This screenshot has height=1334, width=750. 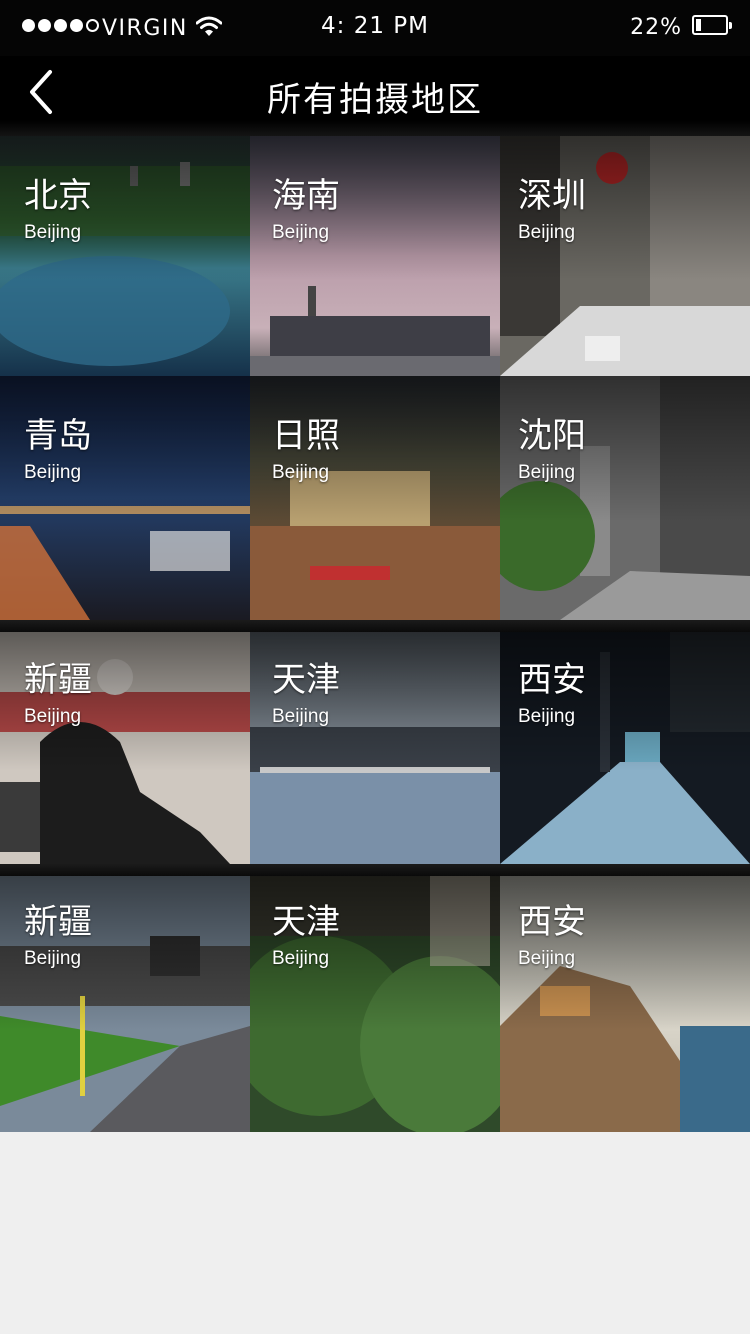 I want to click on region-name: 海南, so click(x=306, y=196).